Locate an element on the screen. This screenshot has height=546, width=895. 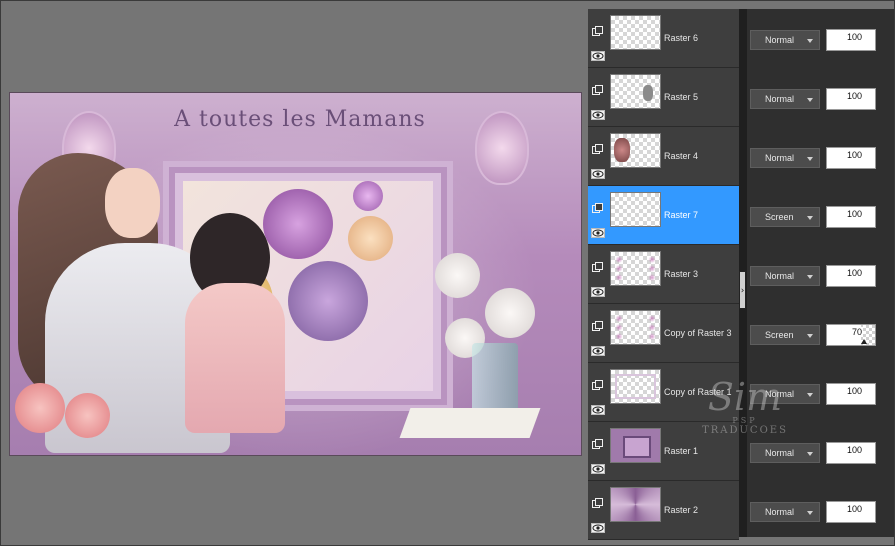
heart-ornament-right is located at coordinates (502, 148).